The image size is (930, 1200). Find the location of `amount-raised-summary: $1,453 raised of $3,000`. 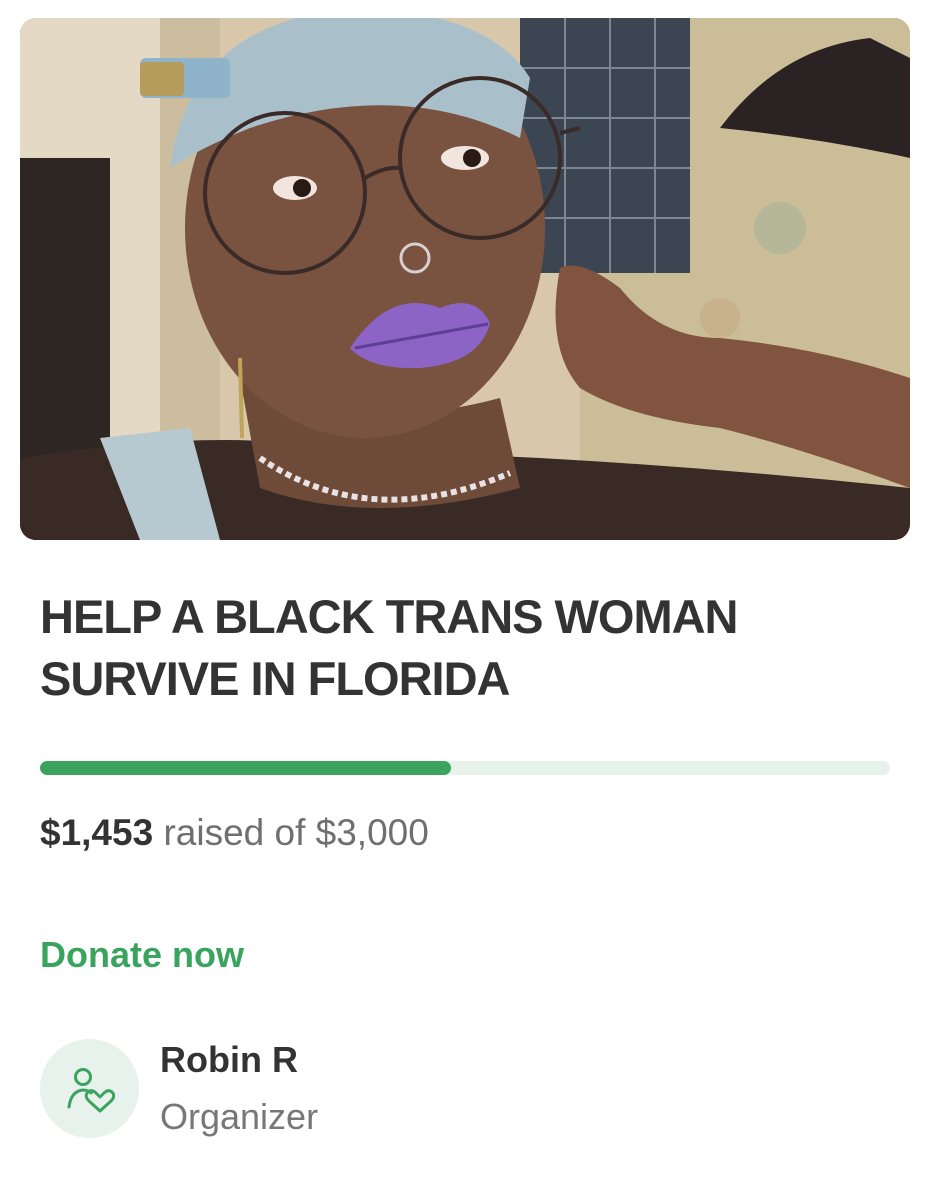

amount-raised-summary: $1,453 raised of $3,000 is located at coordinates (234, 833).